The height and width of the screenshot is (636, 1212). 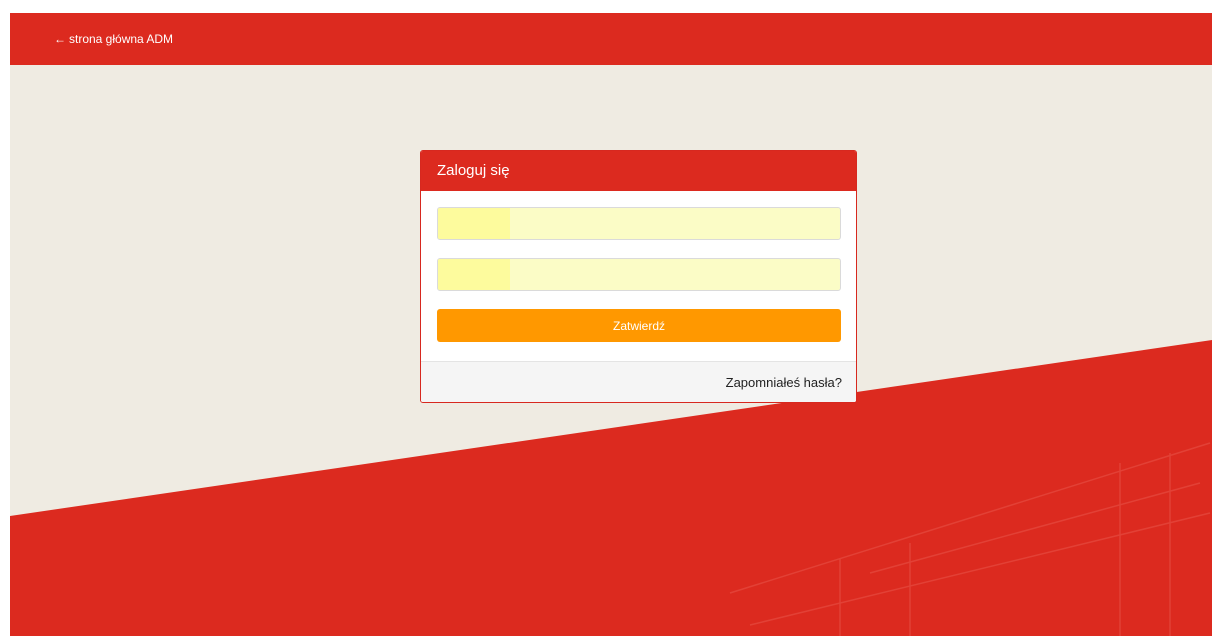 What do you see at coordinates (638, 381) in the screenshot?
I see `login-panel-footer: Zapomniałeś hasła?` at bounding box center [638, 381].